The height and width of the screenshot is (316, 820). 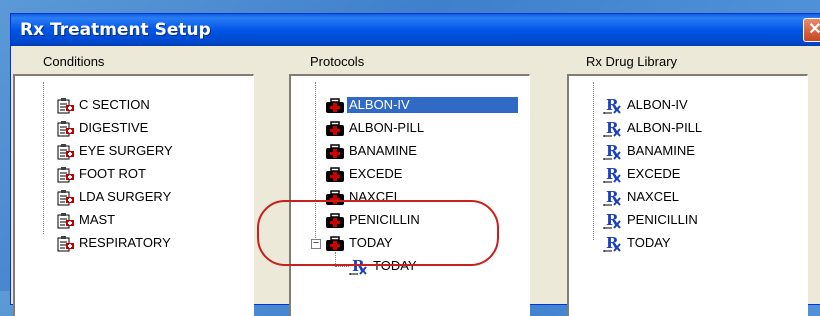 I want to click on drug-item-today: TODAY, so click(x=638, y=243).